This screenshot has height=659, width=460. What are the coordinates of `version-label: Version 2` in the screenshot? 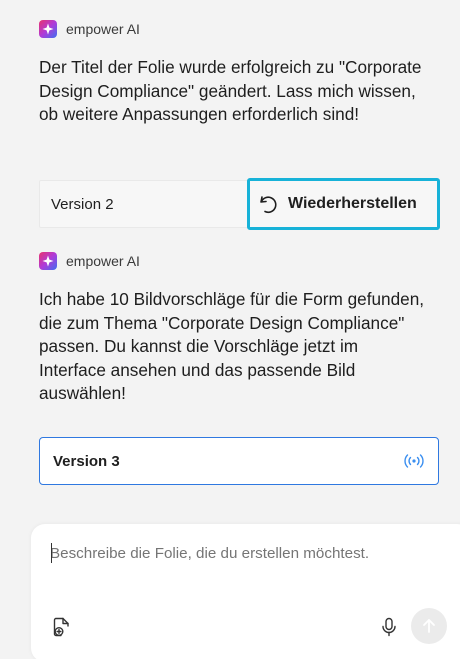 It's located at (82, 204).